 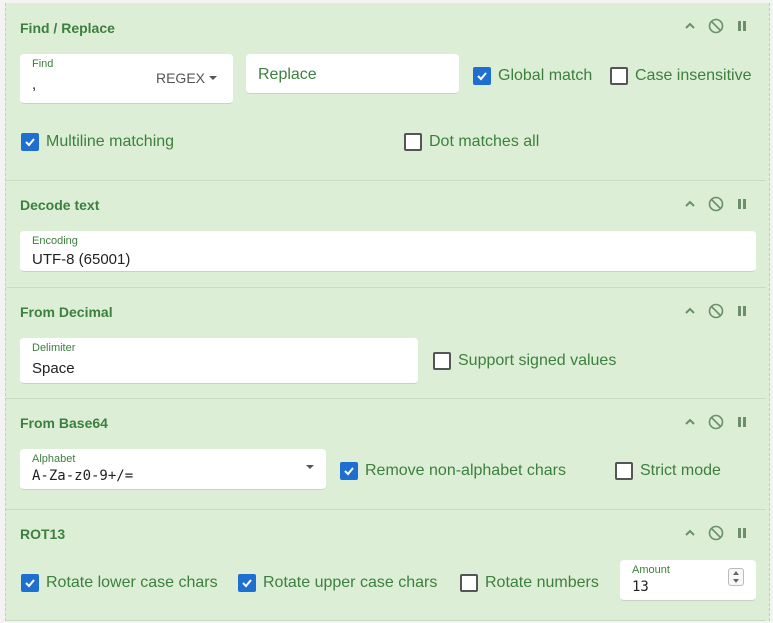 What do you see at coordinates (55, 241) in the screenshot?
I see `encoding-label: Encoding` at bounding box center [55, 241].